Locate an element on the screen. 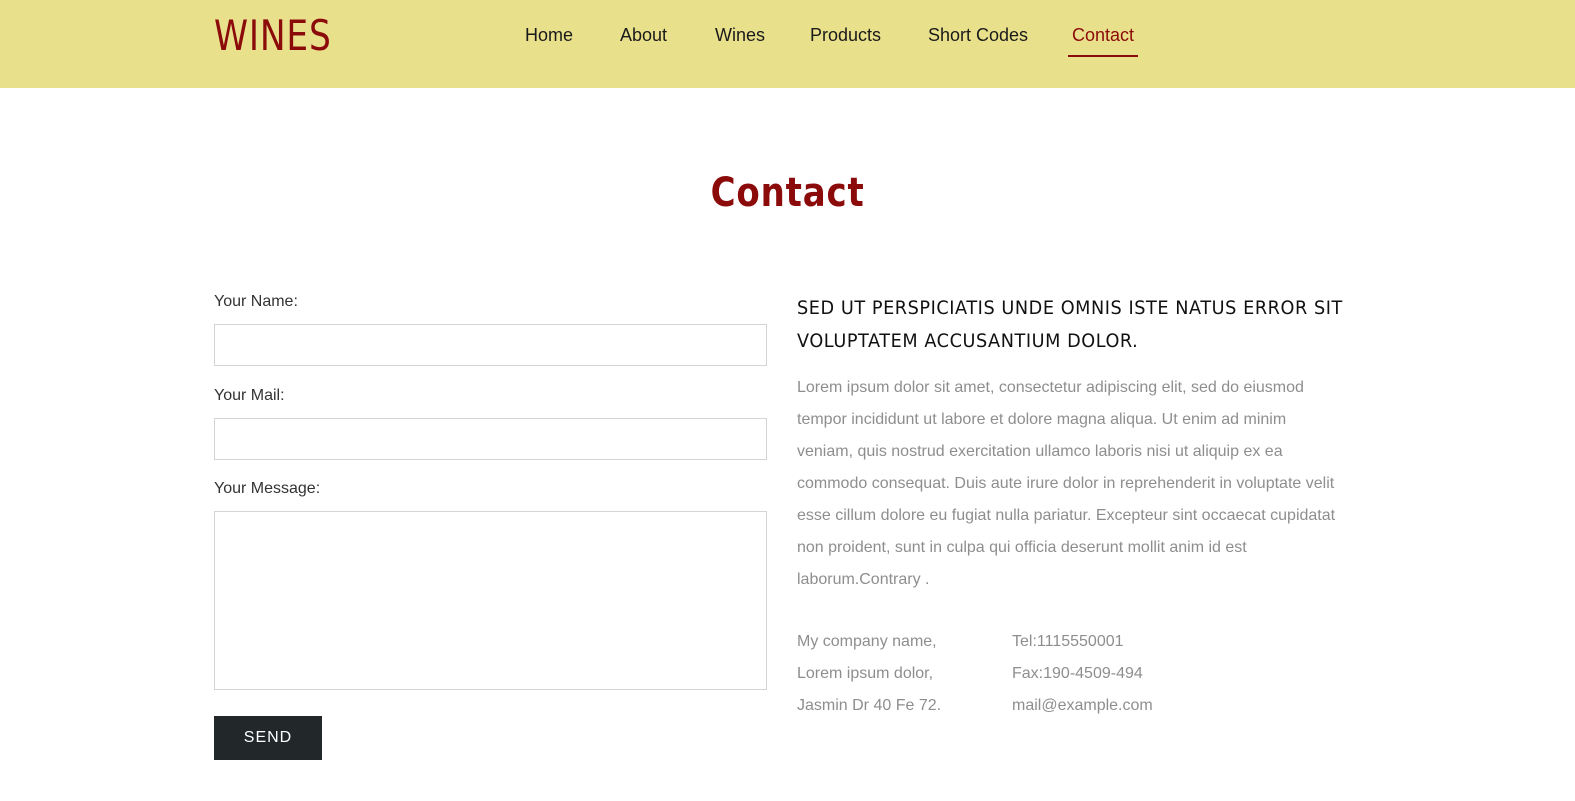  page-title-text: Contact is located at coordinates (787, 193).